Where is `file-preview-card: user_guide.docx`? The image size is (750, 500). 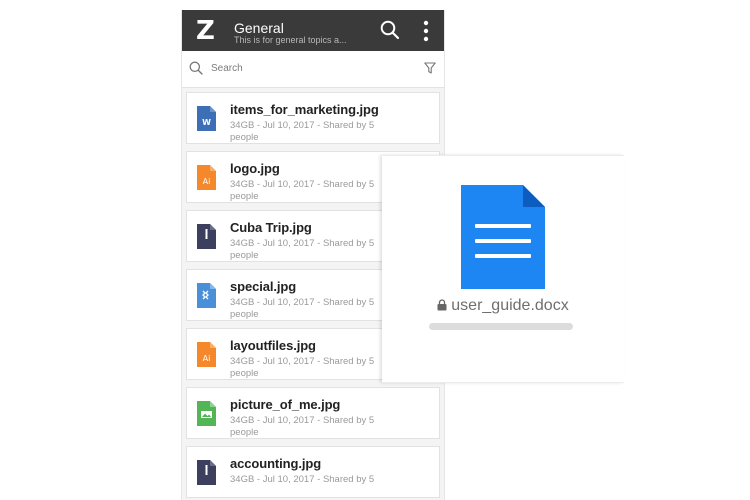 file-preview-card: user_guide.docx is located at coordinates (503, 269).